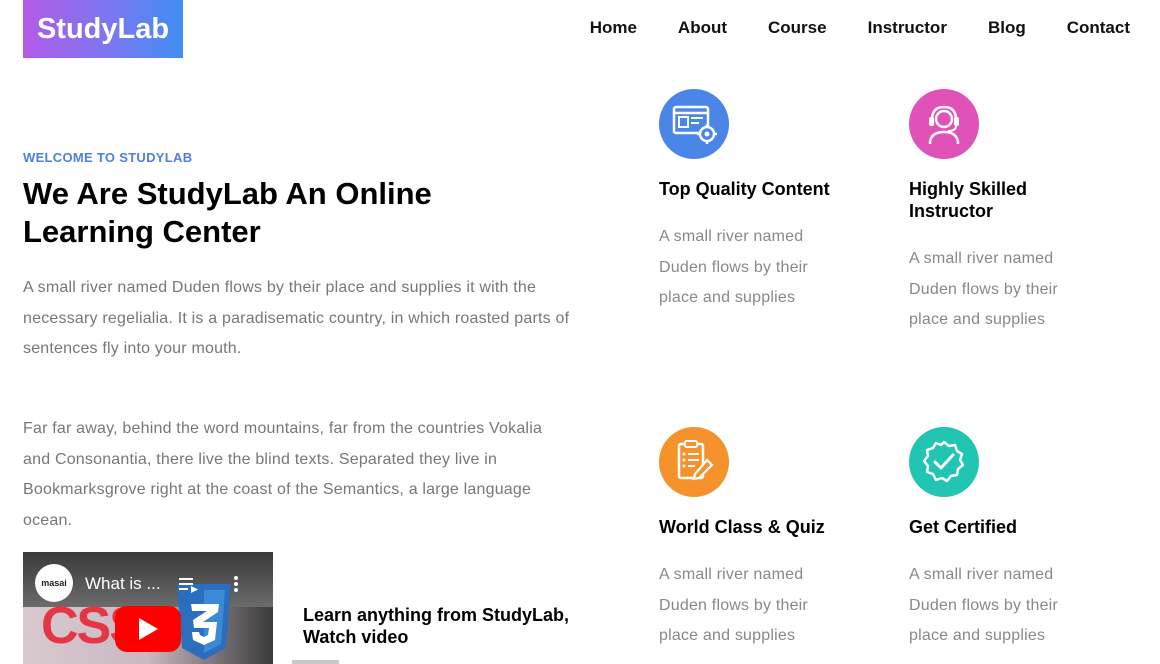  I want to click on content-settings-icon, so click(694, 124).